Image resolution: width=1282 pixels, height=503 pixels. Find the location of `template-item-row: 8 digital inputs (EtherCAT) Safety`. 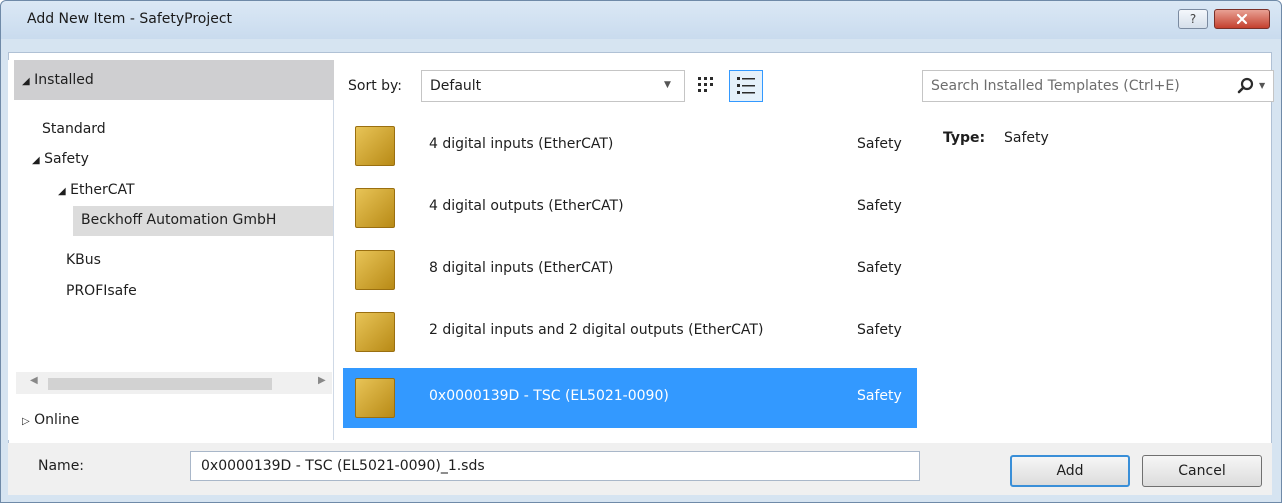

template-item-row: 8 digital inputs (EtherCAT) Safety is located at coordinates (630, 270).